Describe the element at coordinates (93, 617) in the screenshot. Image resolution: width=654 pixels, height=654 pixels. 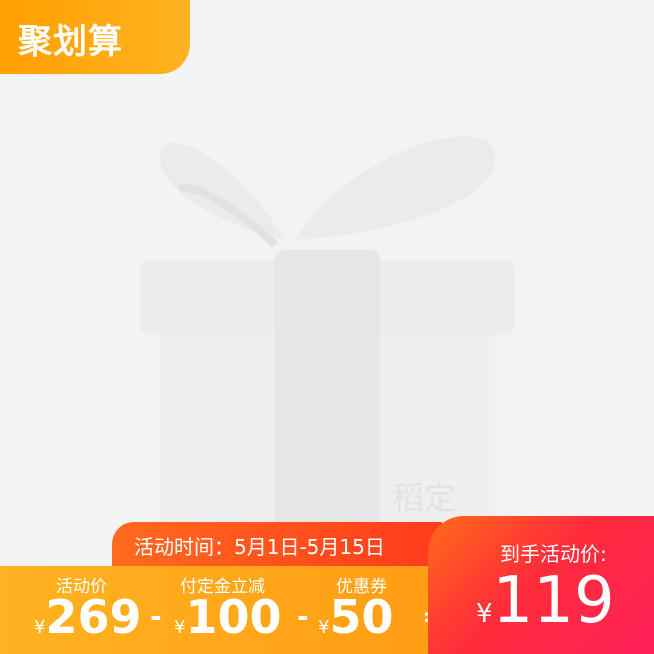
I see `price-number: 269` at that location.